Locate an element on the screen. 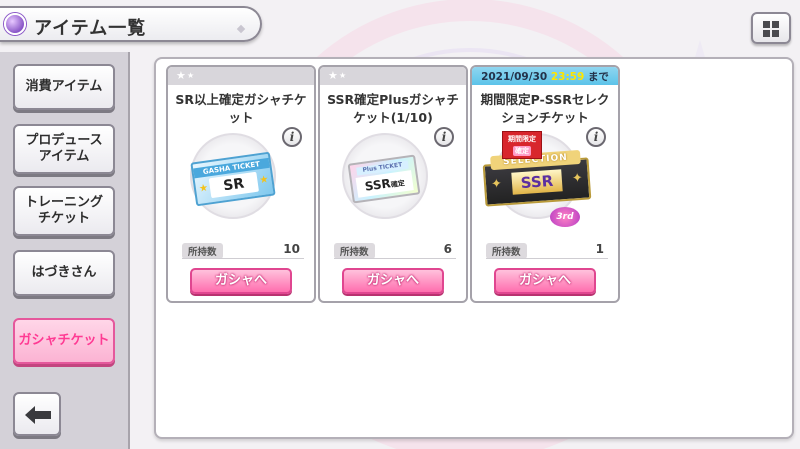  item-list-icon is located at coordinates (15, 24).